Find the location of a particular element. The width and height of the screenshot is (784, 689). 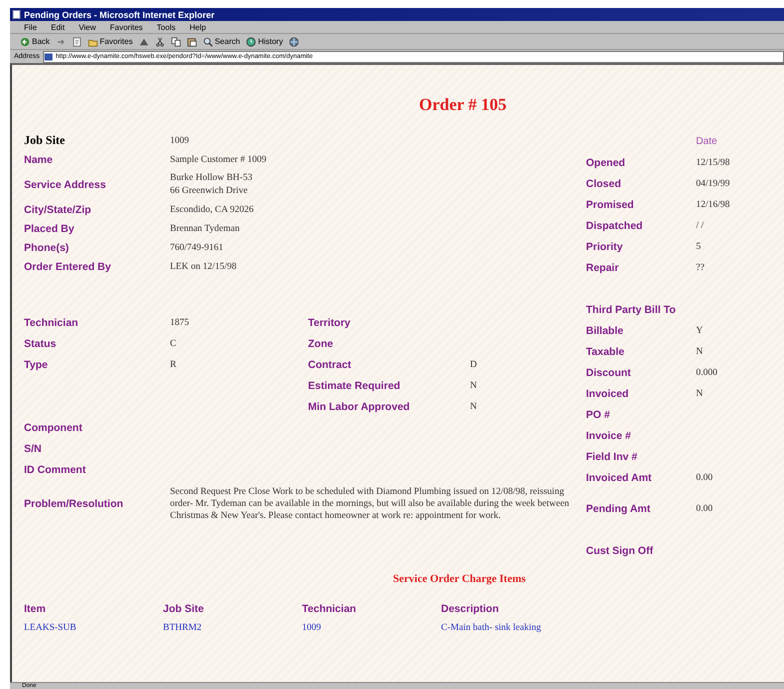

table-link: LEAKS-SUB is located at coordinates (93, 627).